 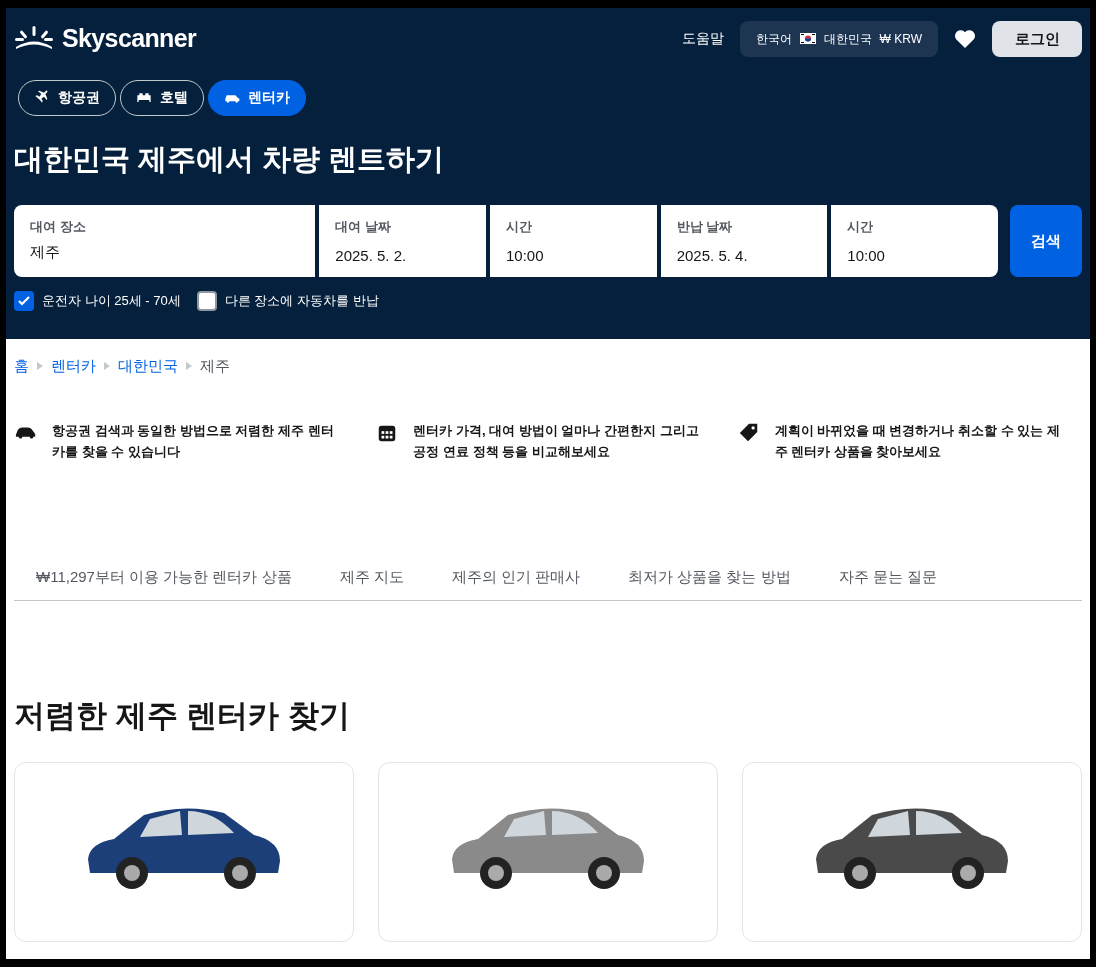 I want to click on sunrise-logo-icon, so click(x=34, y=38).